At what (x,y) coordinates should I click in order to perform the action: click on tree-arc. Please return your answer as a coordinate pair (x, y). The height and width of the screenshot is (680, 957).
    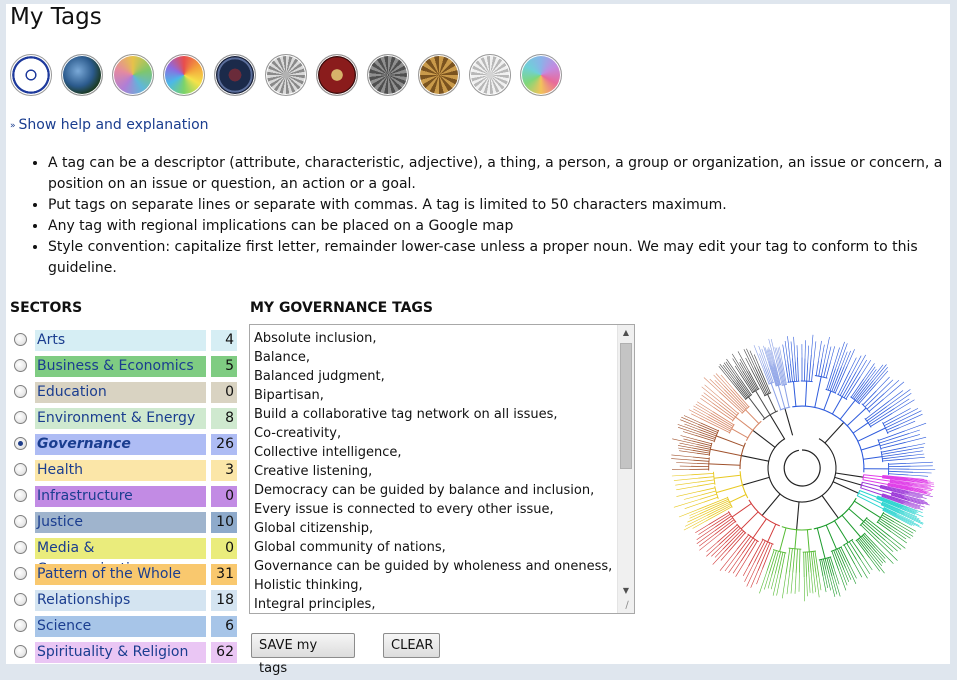
    Looking at the image, I should click on (802, 468).